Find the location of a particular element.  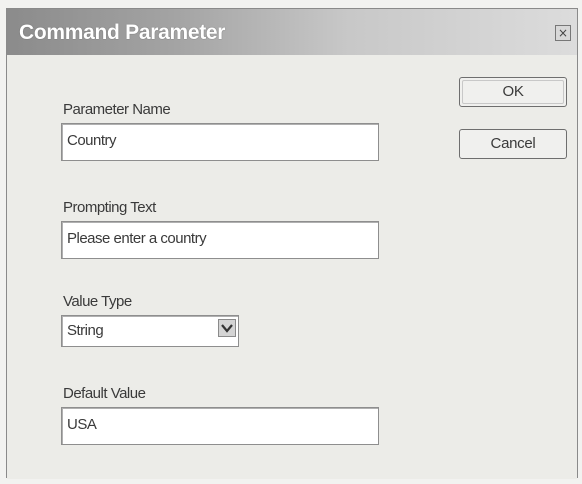

title-bar: Command Parameter × is located at coordinates (292, 32).